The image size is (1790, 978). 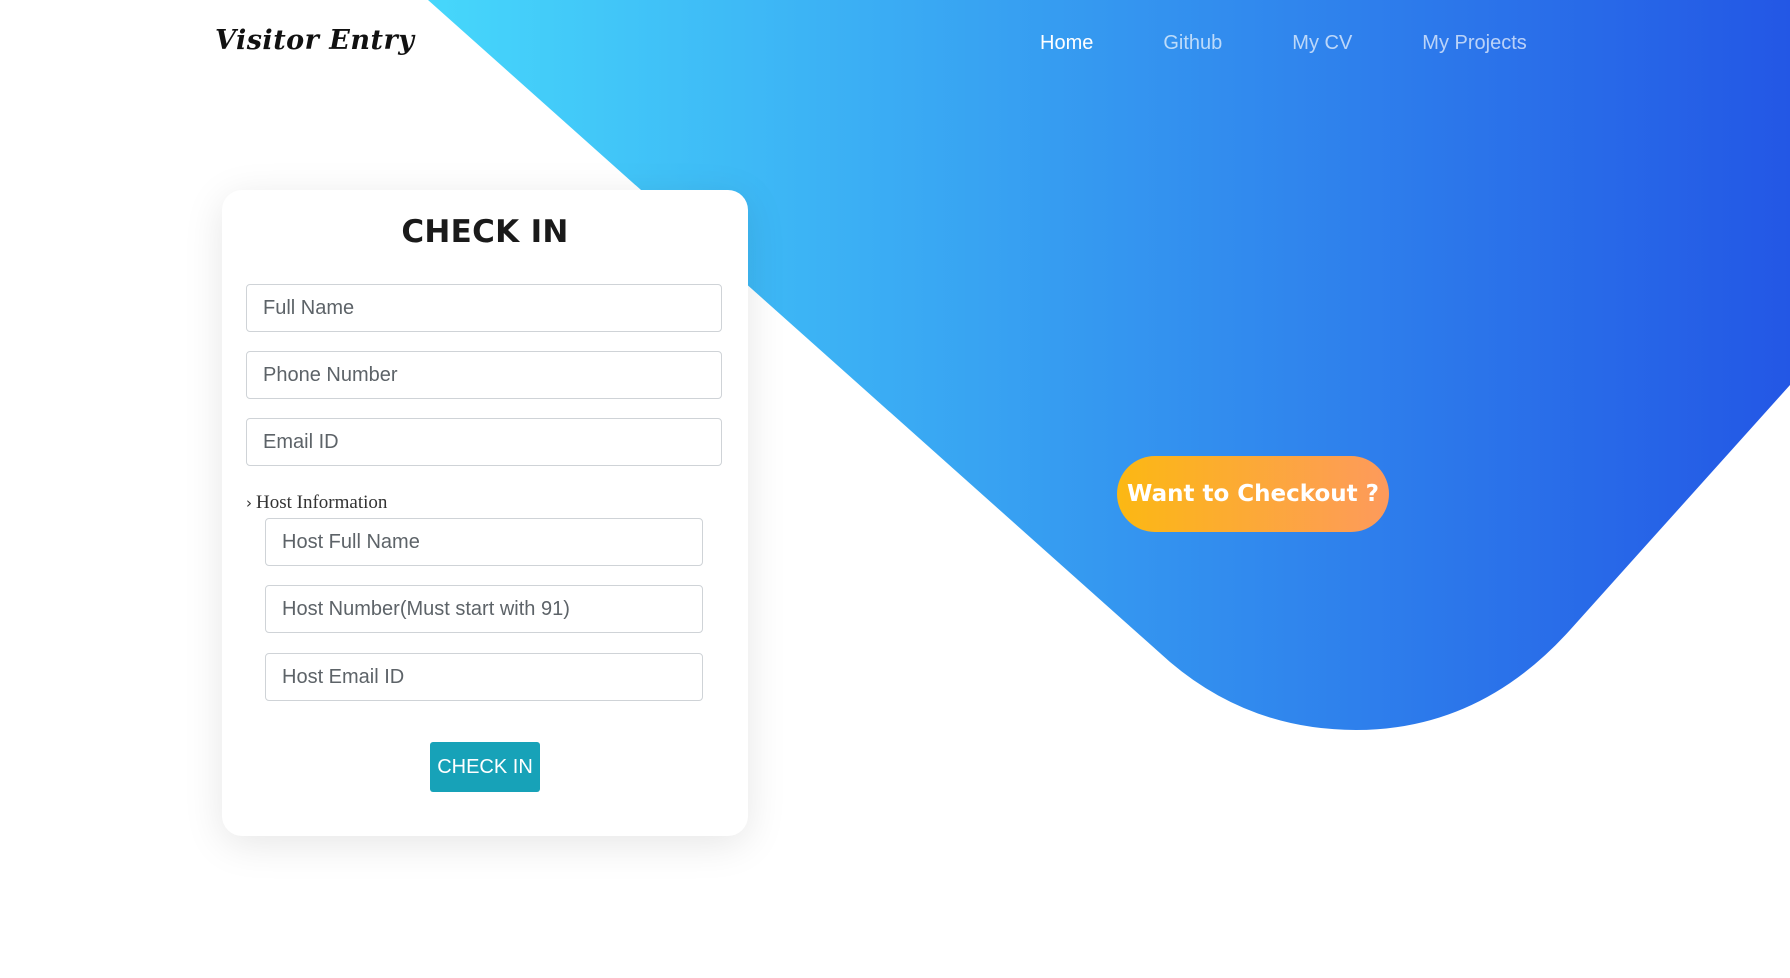 What do you see at coordinates (484, 375) in the screenshot?
I see `phone-number-input` at bounding box center [484, 375].